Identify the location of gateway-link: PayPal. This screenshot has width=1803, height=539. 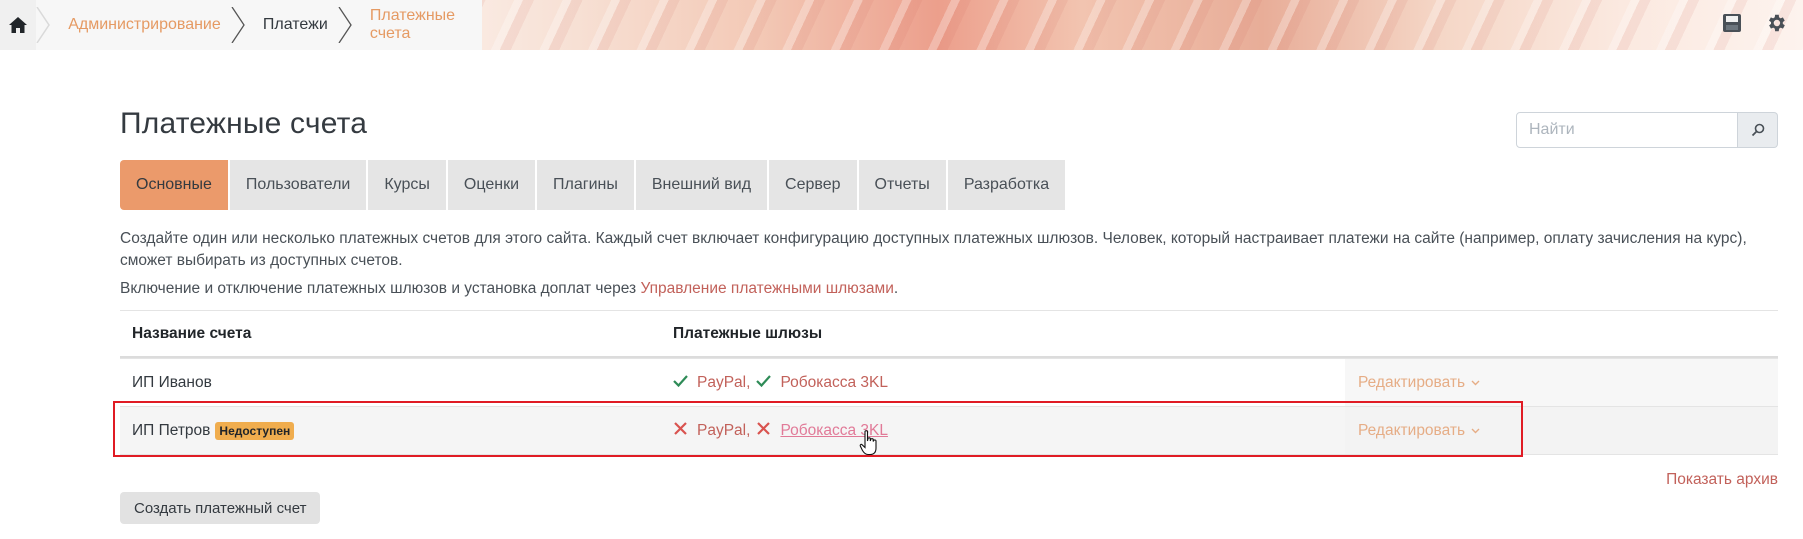
(721, 383).